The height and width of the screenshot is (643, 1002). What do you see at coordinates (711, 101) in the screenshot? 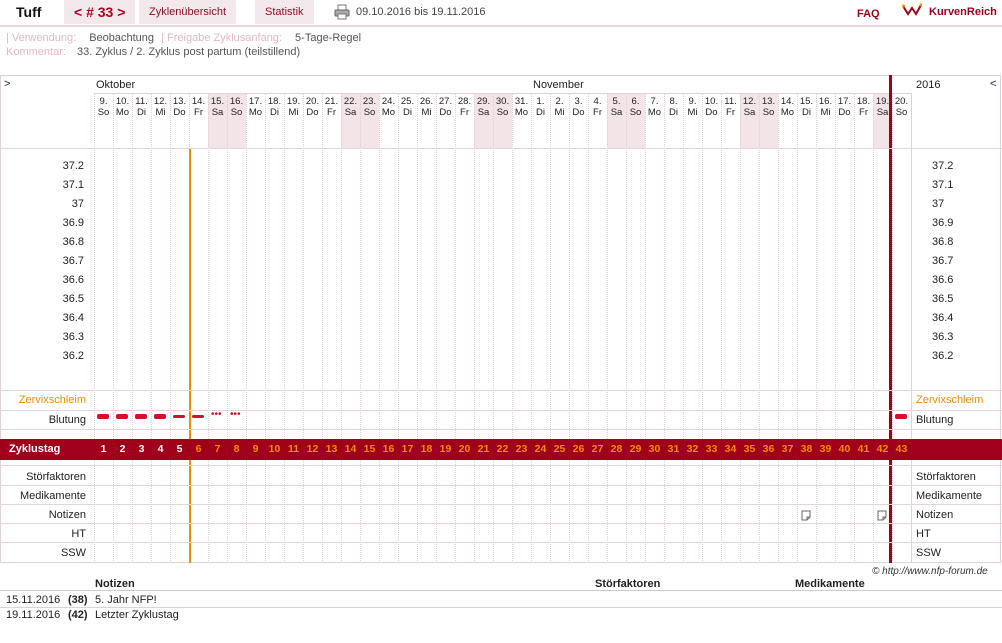
I see `day-date: 10.` at bounding box center [711, 101].